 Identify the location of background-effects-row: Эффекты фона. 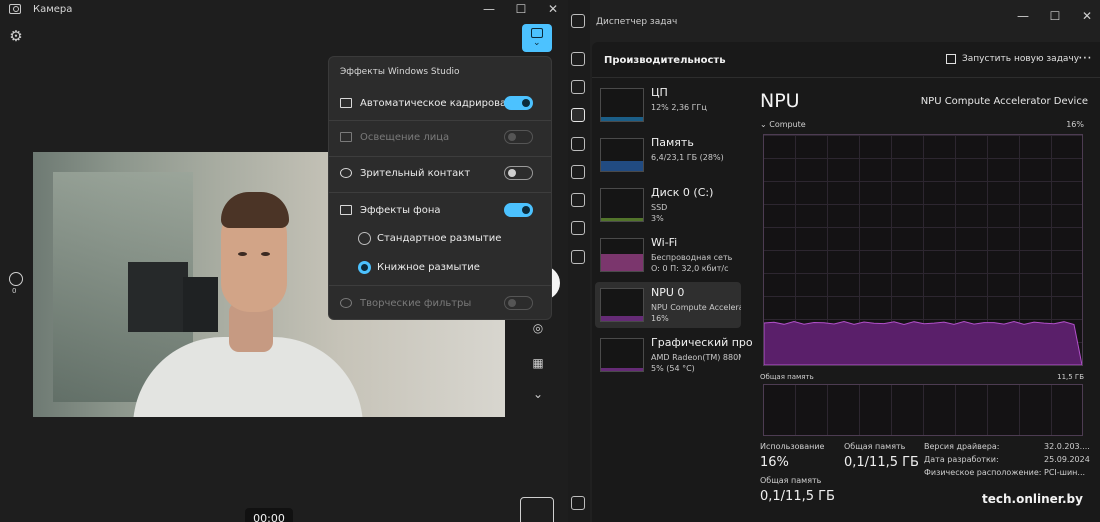
(440, 211).